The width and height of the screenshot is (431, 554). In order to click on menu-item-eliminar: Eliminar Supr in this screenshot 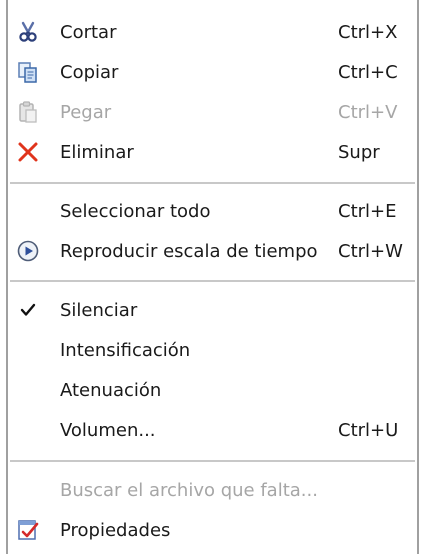, I will do `click(212, 152)`.